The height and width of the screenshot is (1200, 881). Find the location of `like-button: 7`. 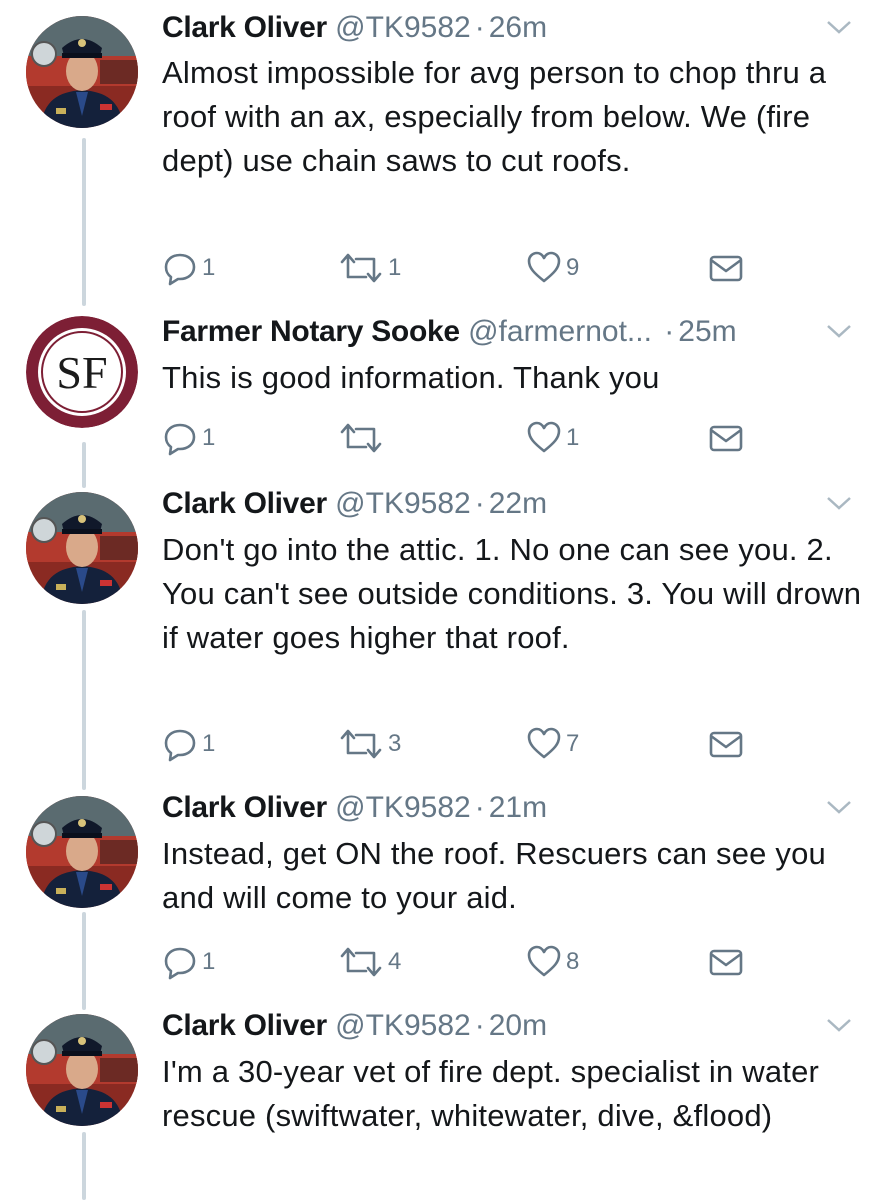

like-button: 7 is located at coordinates (552, 744).